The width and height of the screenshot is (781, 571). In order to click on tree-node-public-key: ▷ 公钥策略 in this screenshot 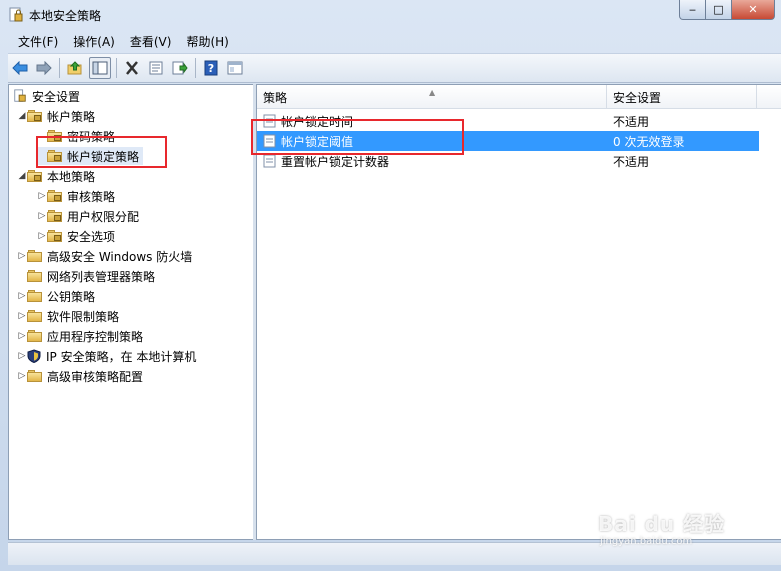, I will do `click(56, 296)`.